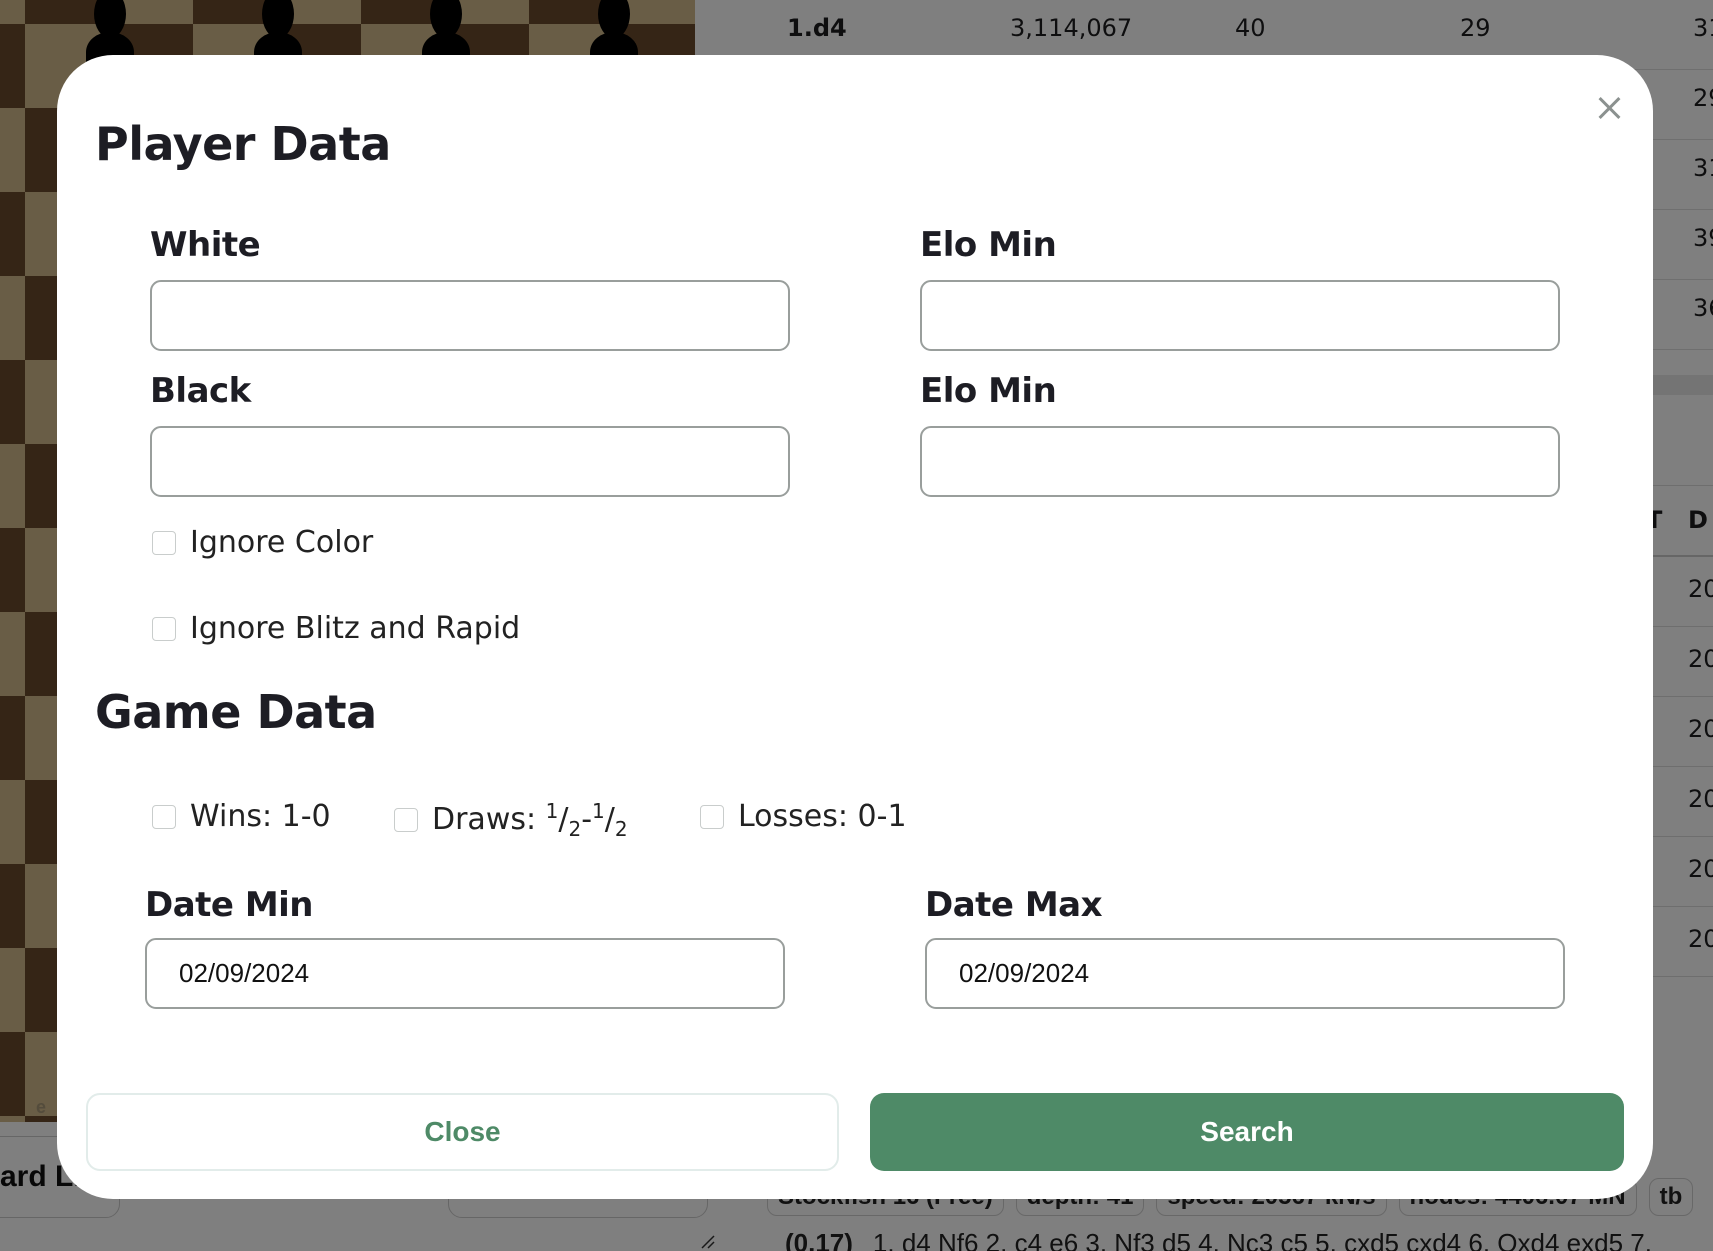  What do you see at coordinates (200, 391) in the screenshot?
I see `black-label: Black` at bounding box center [200, 391].